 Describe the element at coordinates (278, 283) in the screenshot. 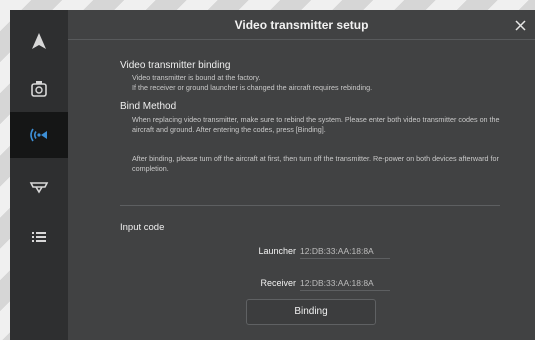

I see `receiver-label: Receiver` at that location.